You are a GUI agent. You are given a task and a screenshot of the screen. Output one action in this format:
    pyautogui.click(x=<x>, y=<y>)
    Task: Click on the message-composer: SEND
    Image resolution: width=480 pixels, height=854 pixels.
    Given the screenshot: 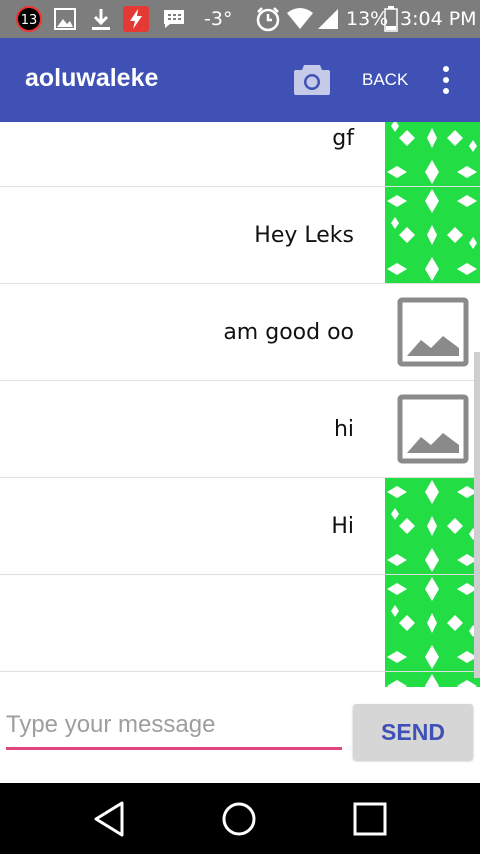 What is the action you would take?
    pyautogui.click(x=240, y=735)
    